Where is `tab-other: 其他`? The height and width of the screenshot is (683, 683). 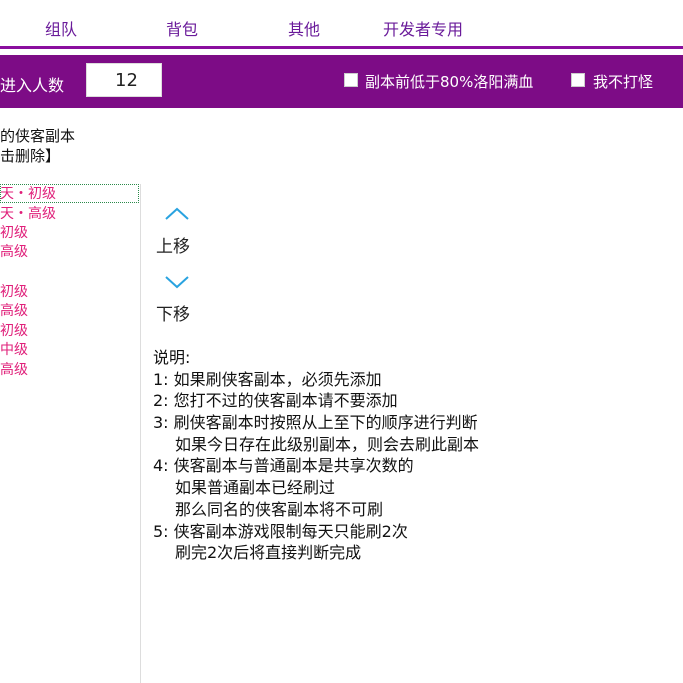 tab-other: 其他 is located at coordinates (304, 28).